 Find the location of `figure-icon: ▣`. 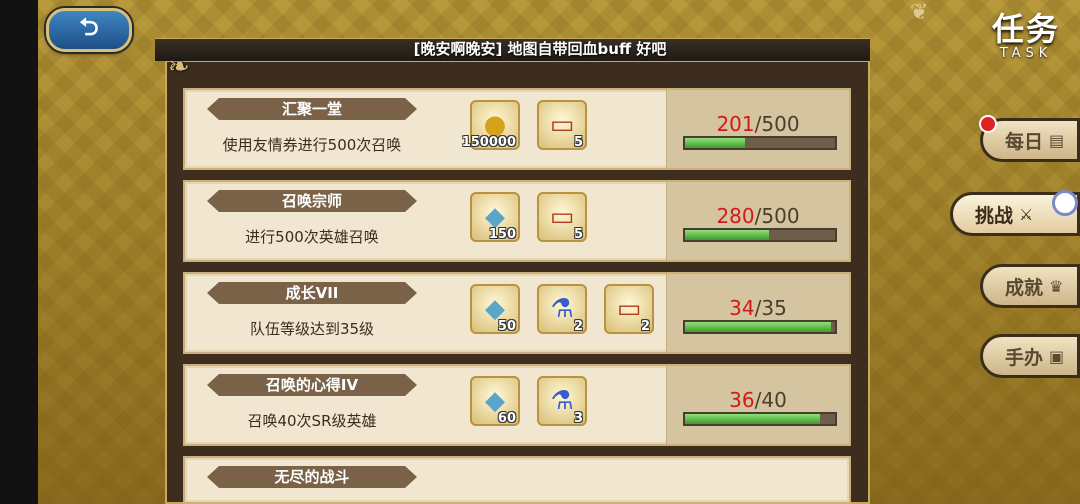

figure-icon: ▣ is located at coordinates (1057, 356).